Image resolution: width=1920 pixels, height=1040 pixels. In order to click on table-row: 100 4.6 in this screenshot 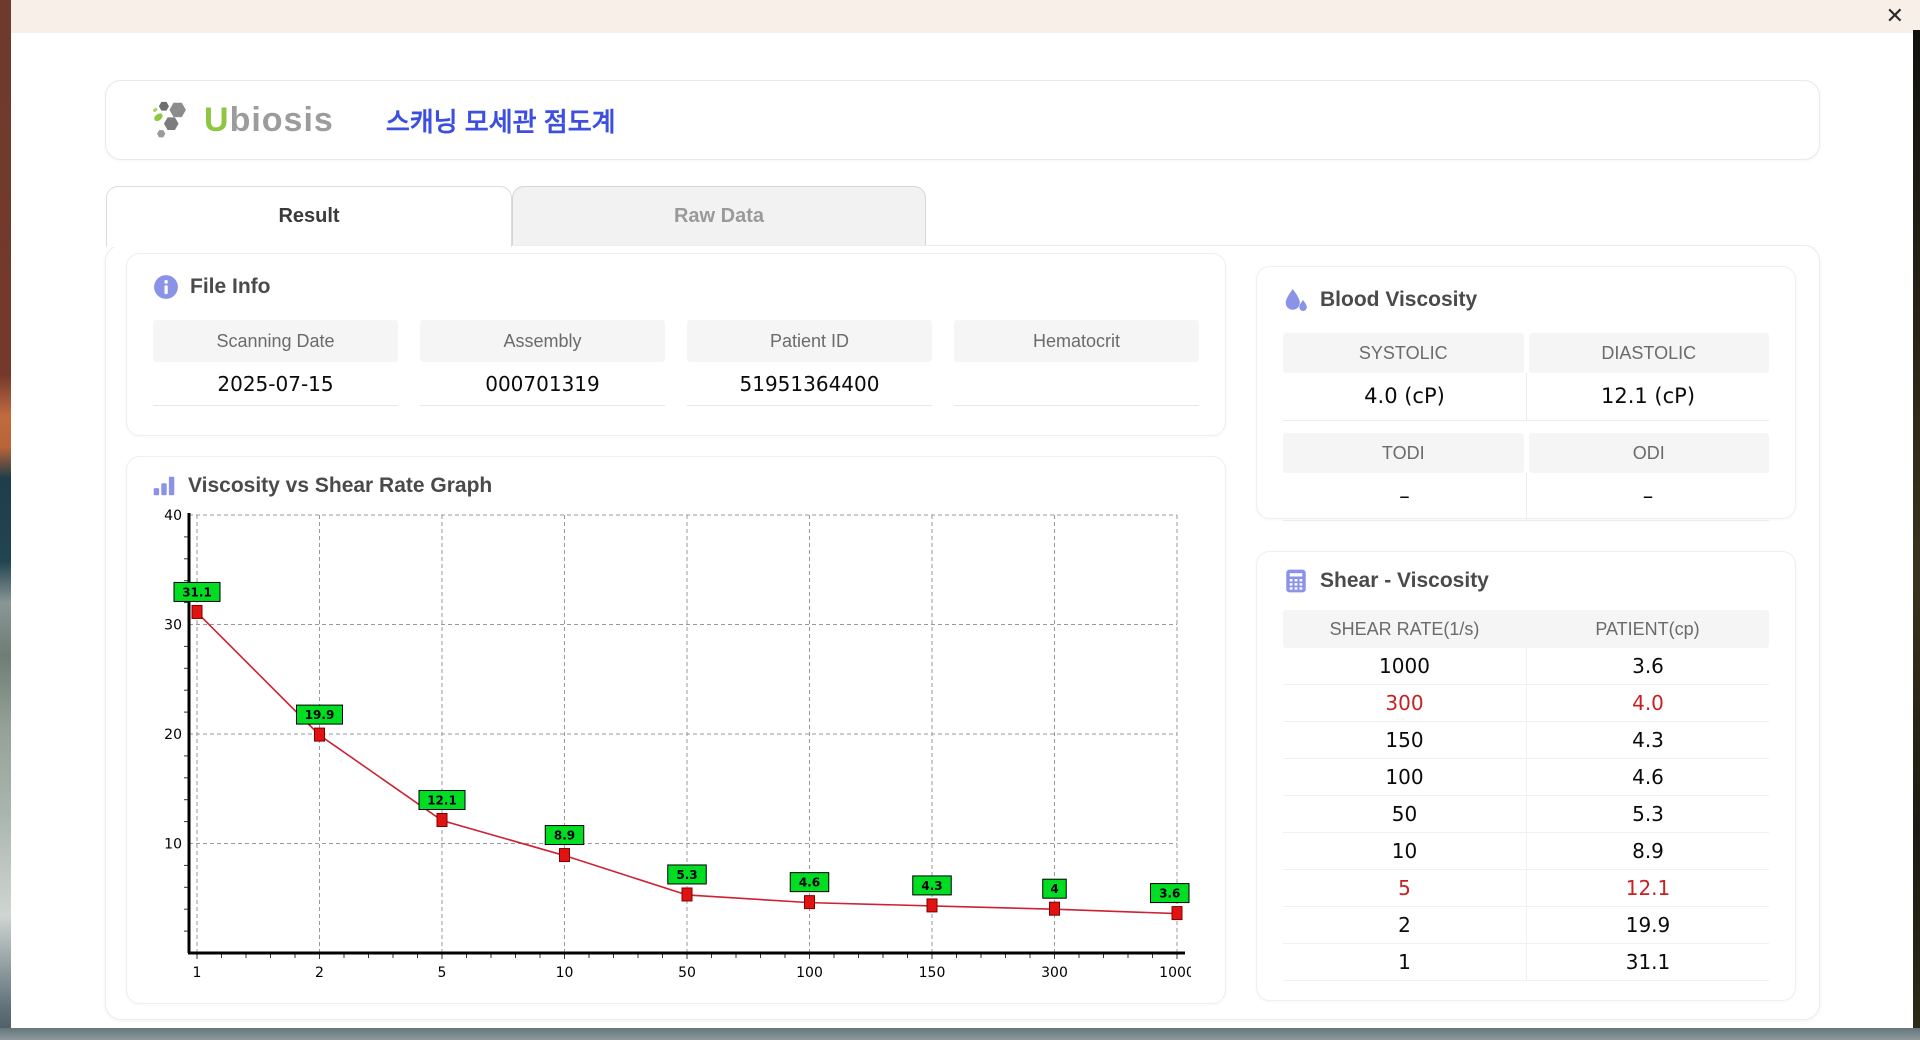, I will do `click(1526, 777)`.